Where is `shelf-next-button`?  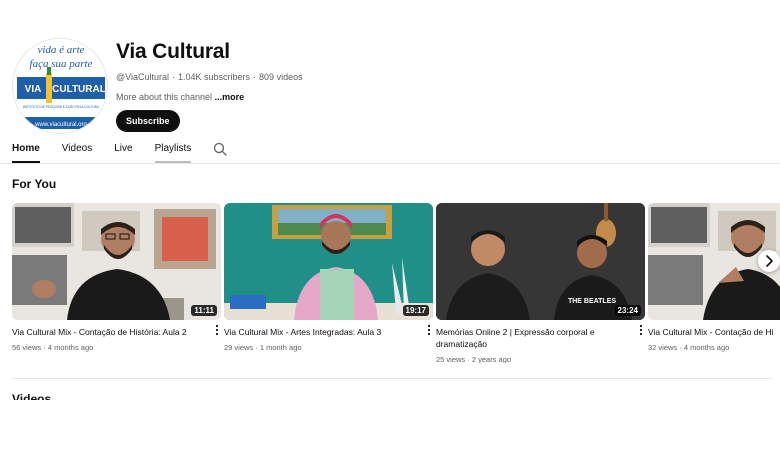
shelf-next-button is located at coordinates (769, 261).